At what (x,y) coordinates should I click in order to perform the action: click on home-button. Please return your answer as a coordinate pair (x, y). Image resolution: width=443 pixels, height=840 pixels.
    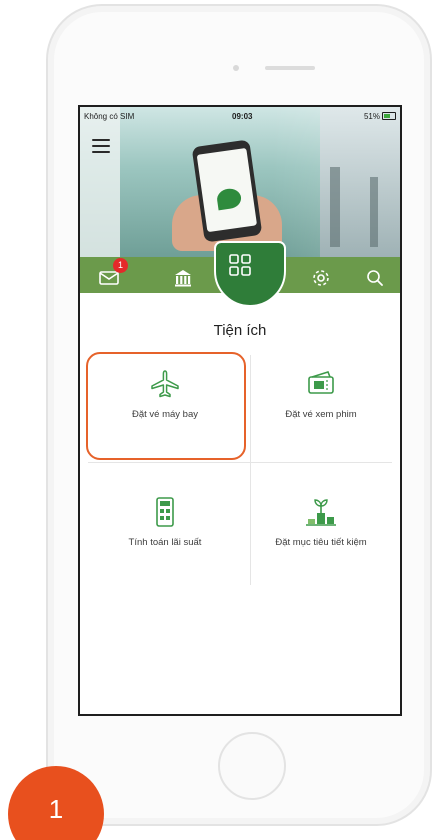
    Looking at the image, I should click on (252, 766).